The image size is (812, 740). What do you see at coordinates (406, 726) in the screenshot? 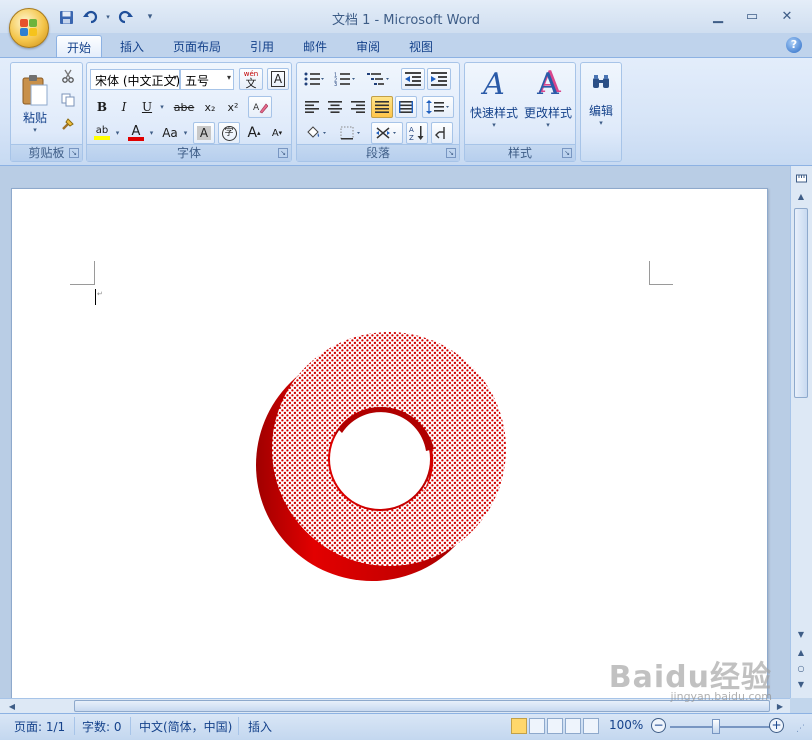
I see `status-bar: 页面: 1/1 字数: 0 中文(简体，中国) 插入 100% − + ⋰` at bounding box center [406, 726].